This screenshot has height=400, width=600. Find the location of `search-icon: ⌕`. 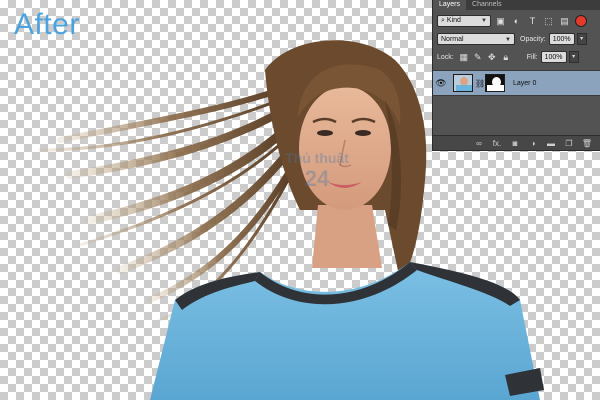

search-icon: ⌕ is located at coordinates (443, 20).